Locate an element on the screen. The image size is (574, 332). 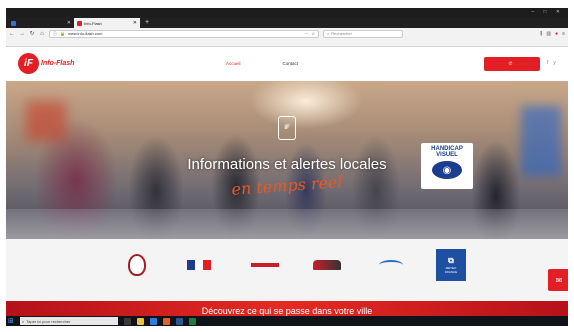
phone-icon: ✆ is located at coordinates (510, 63).